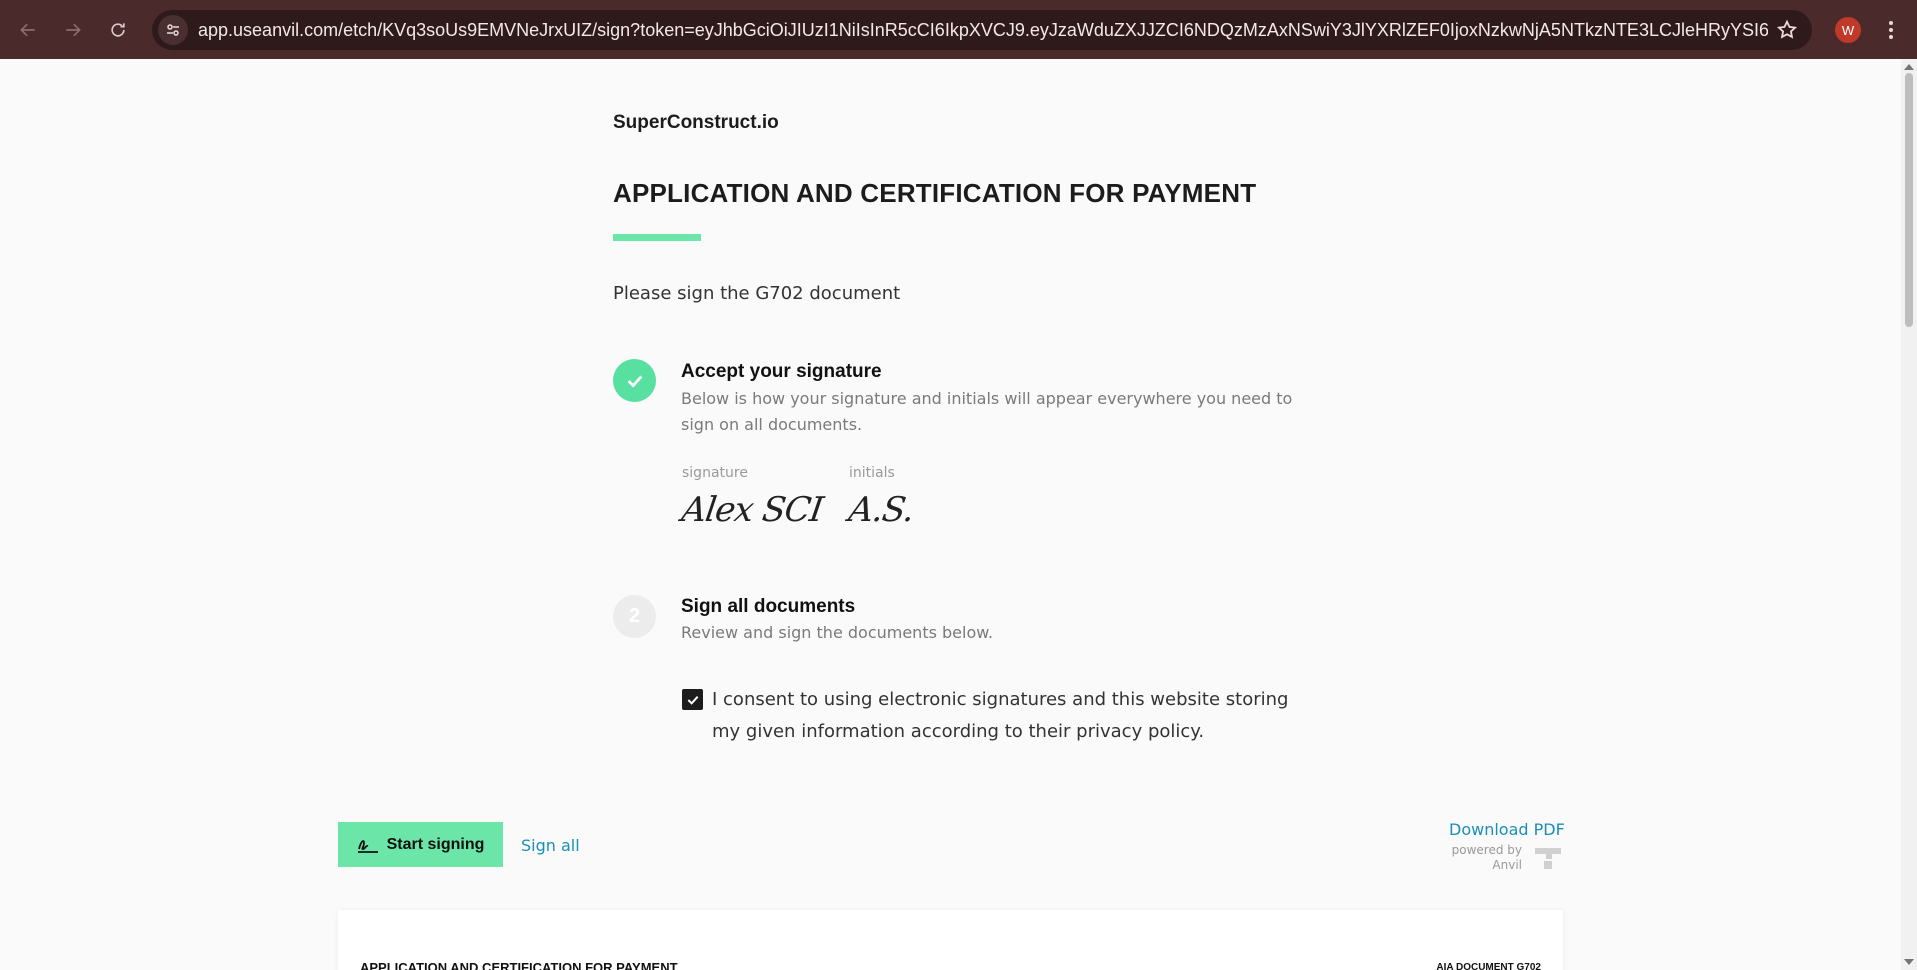 This screenshot has width=1917, height=970. I want to click on sign-all-link: Sign all, so click(550, 845).